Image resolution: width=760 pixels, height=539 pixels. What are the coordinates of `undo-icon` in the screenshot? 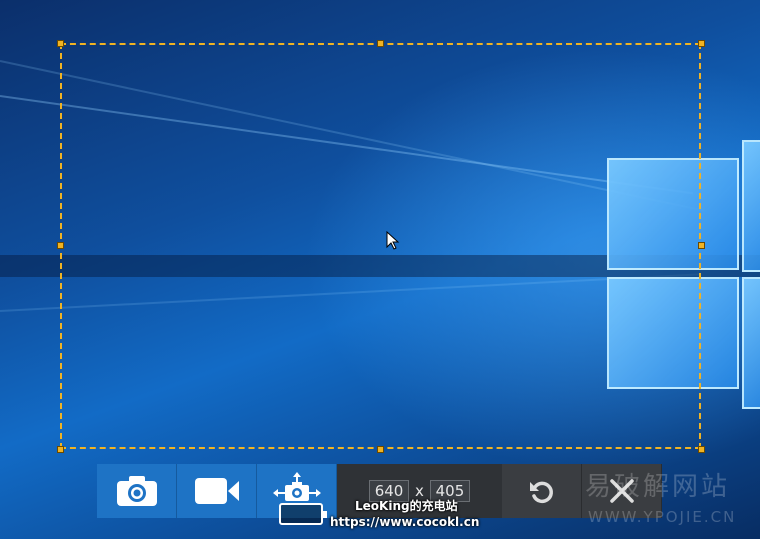 It's located at (541, 492).